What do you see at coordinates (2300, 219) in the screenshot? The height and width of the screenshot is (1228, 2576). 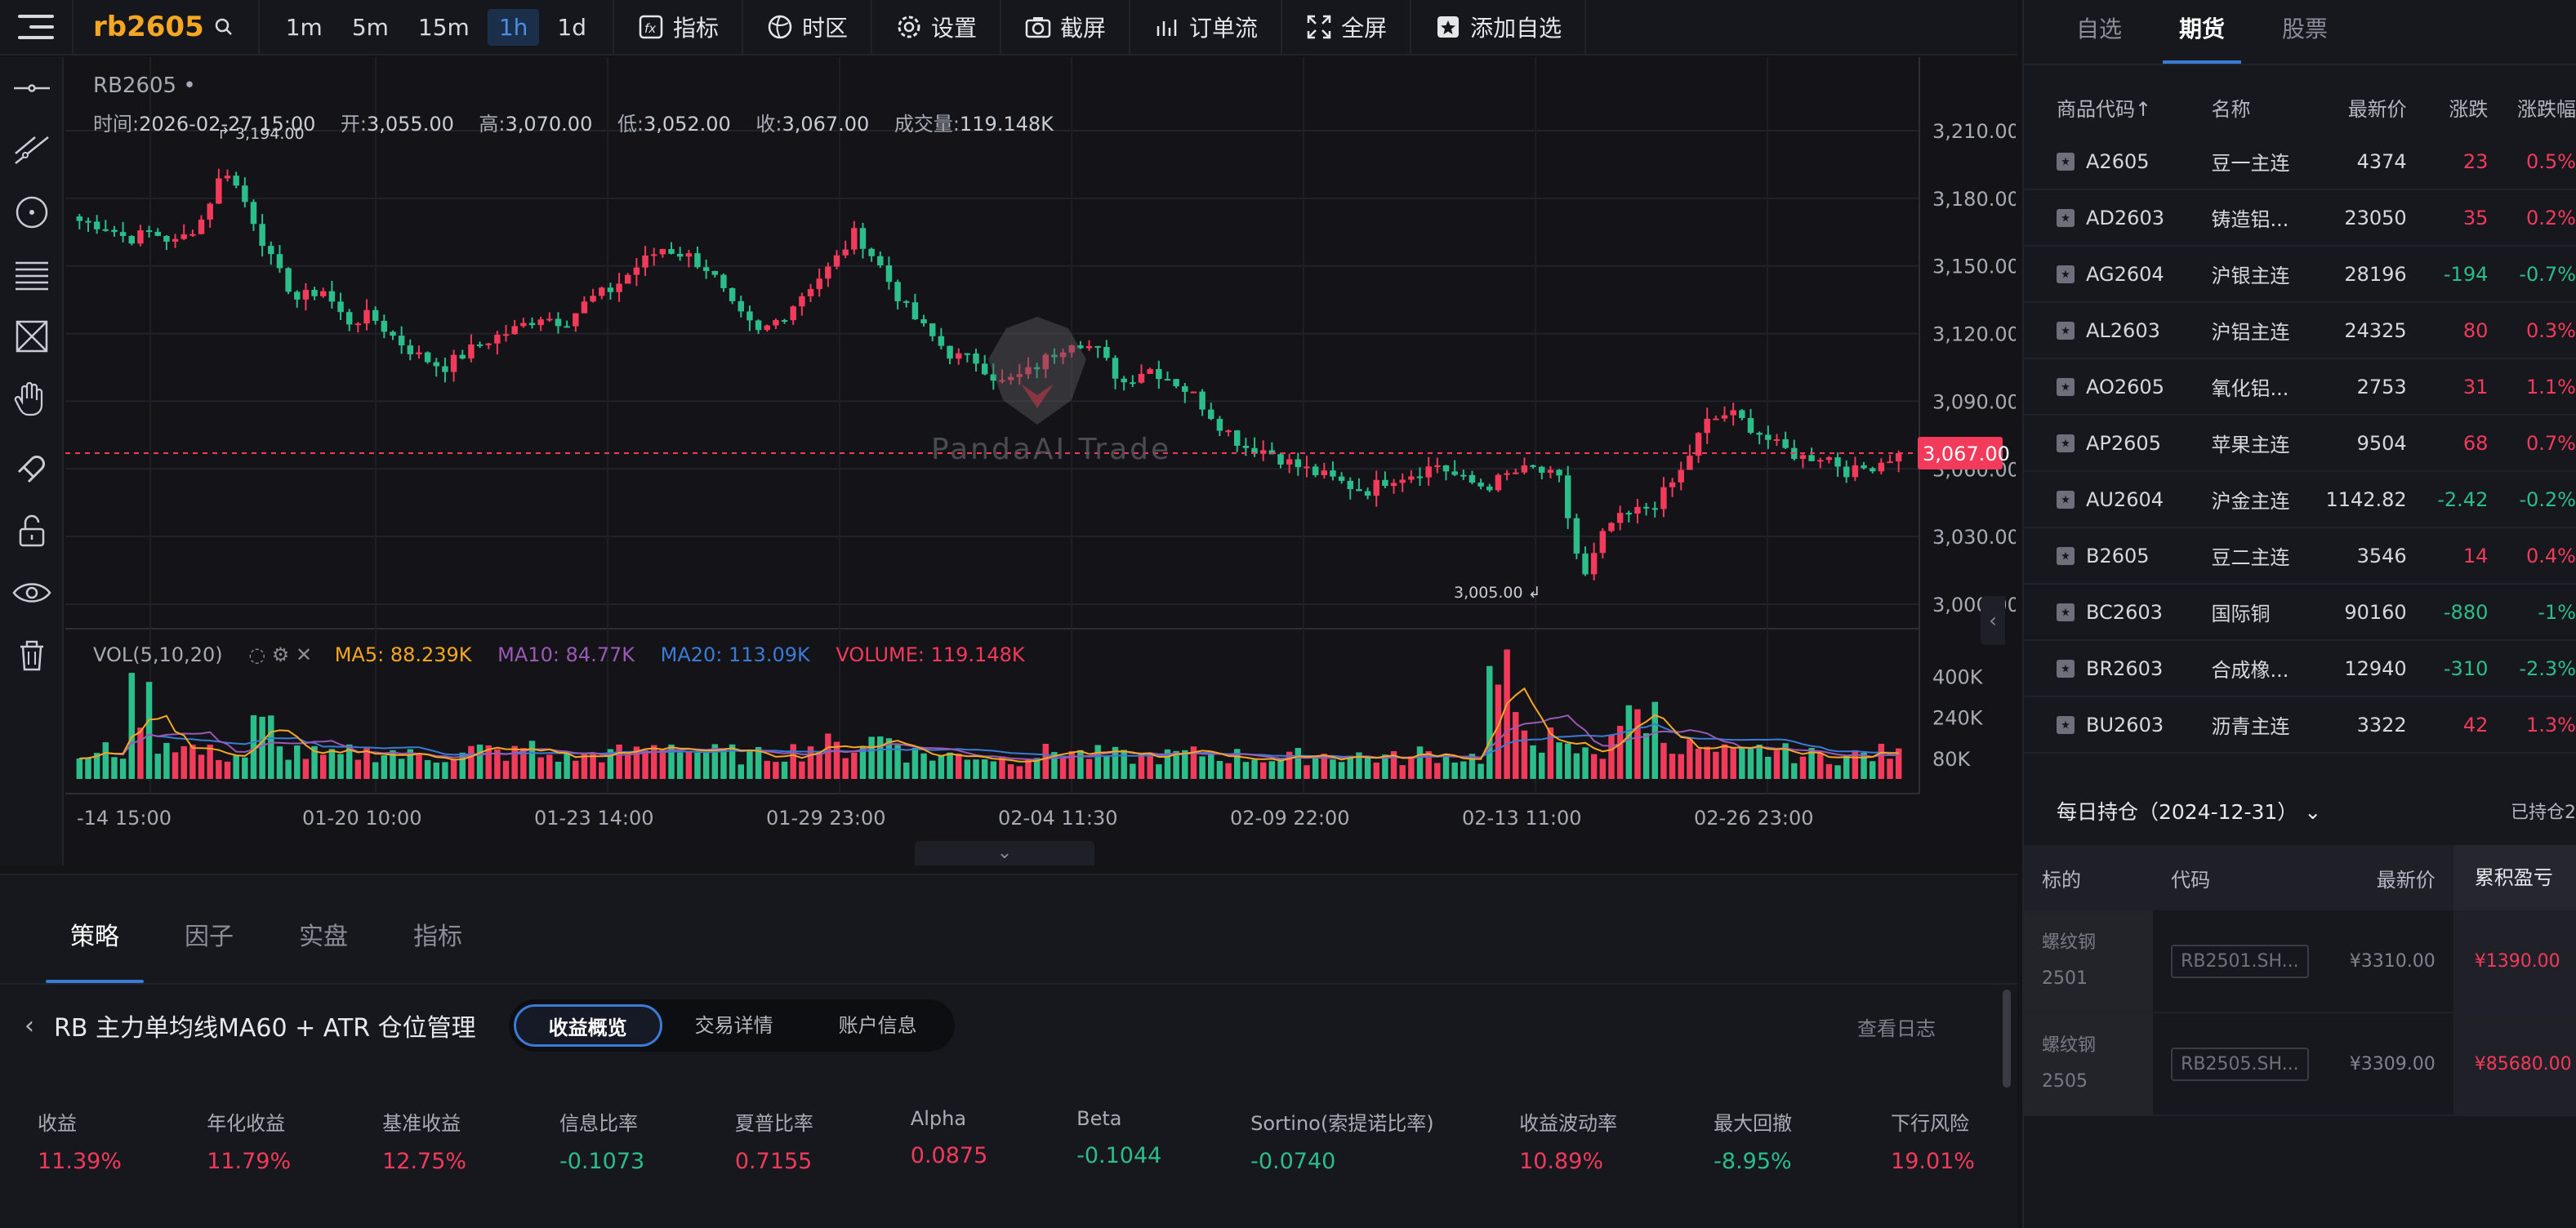 I see `quote-row: AD2603 铸造铝... 23050 35 0.2%` at bounding box center [2300, 219].